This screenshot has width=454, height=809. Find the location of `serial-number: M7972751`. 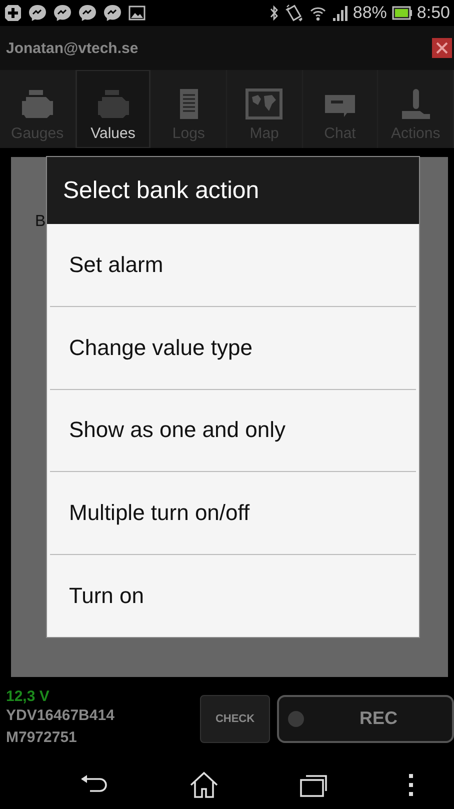

serial-number: M7972751 is located at coordinates (42, 738).